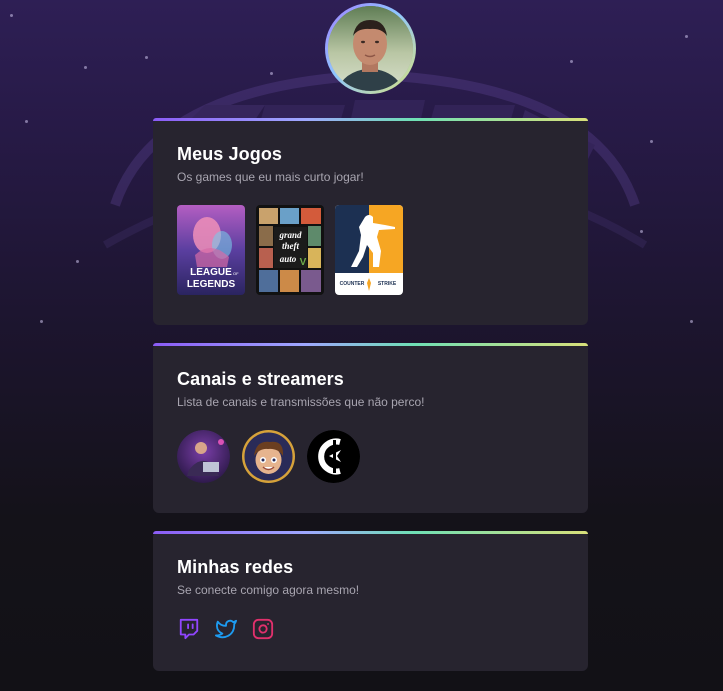 Image resolution: width=723 pixels, height=691 pixels. What do you see at coordinates (211, 284) in the screenshot?
I see `lol-logo-line2: LEGENDS` at bounding box center [211, 284].